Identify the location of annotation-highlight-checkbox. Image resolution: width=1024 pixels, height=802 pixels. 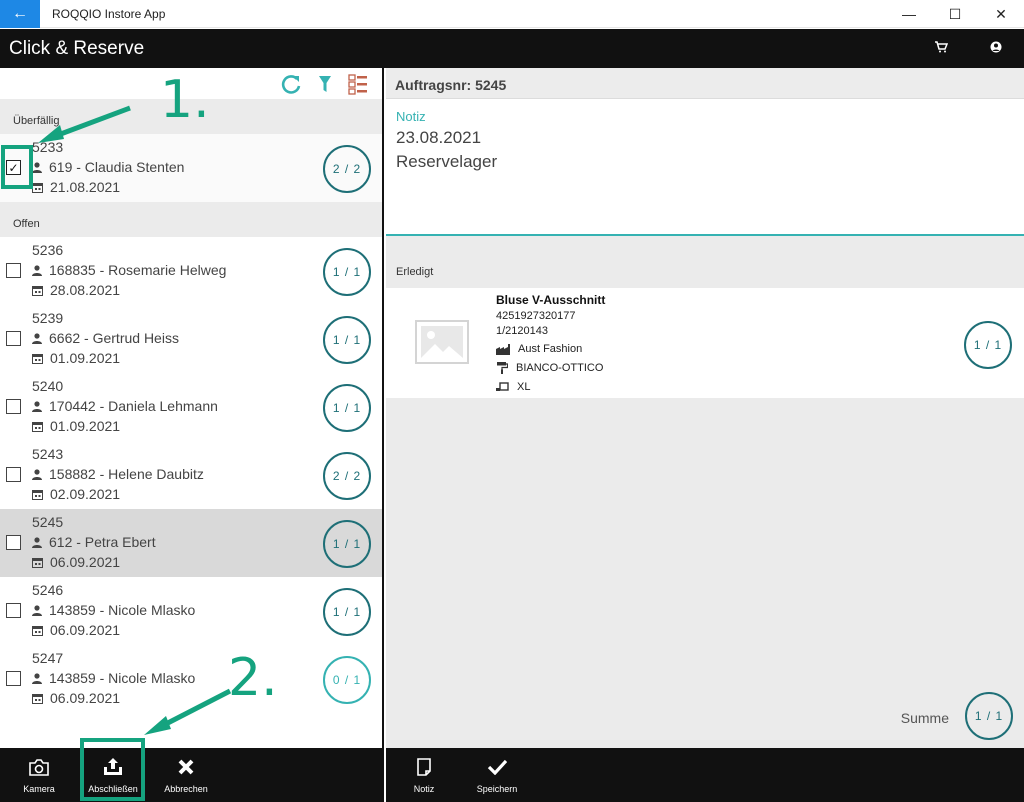
(17, 167).